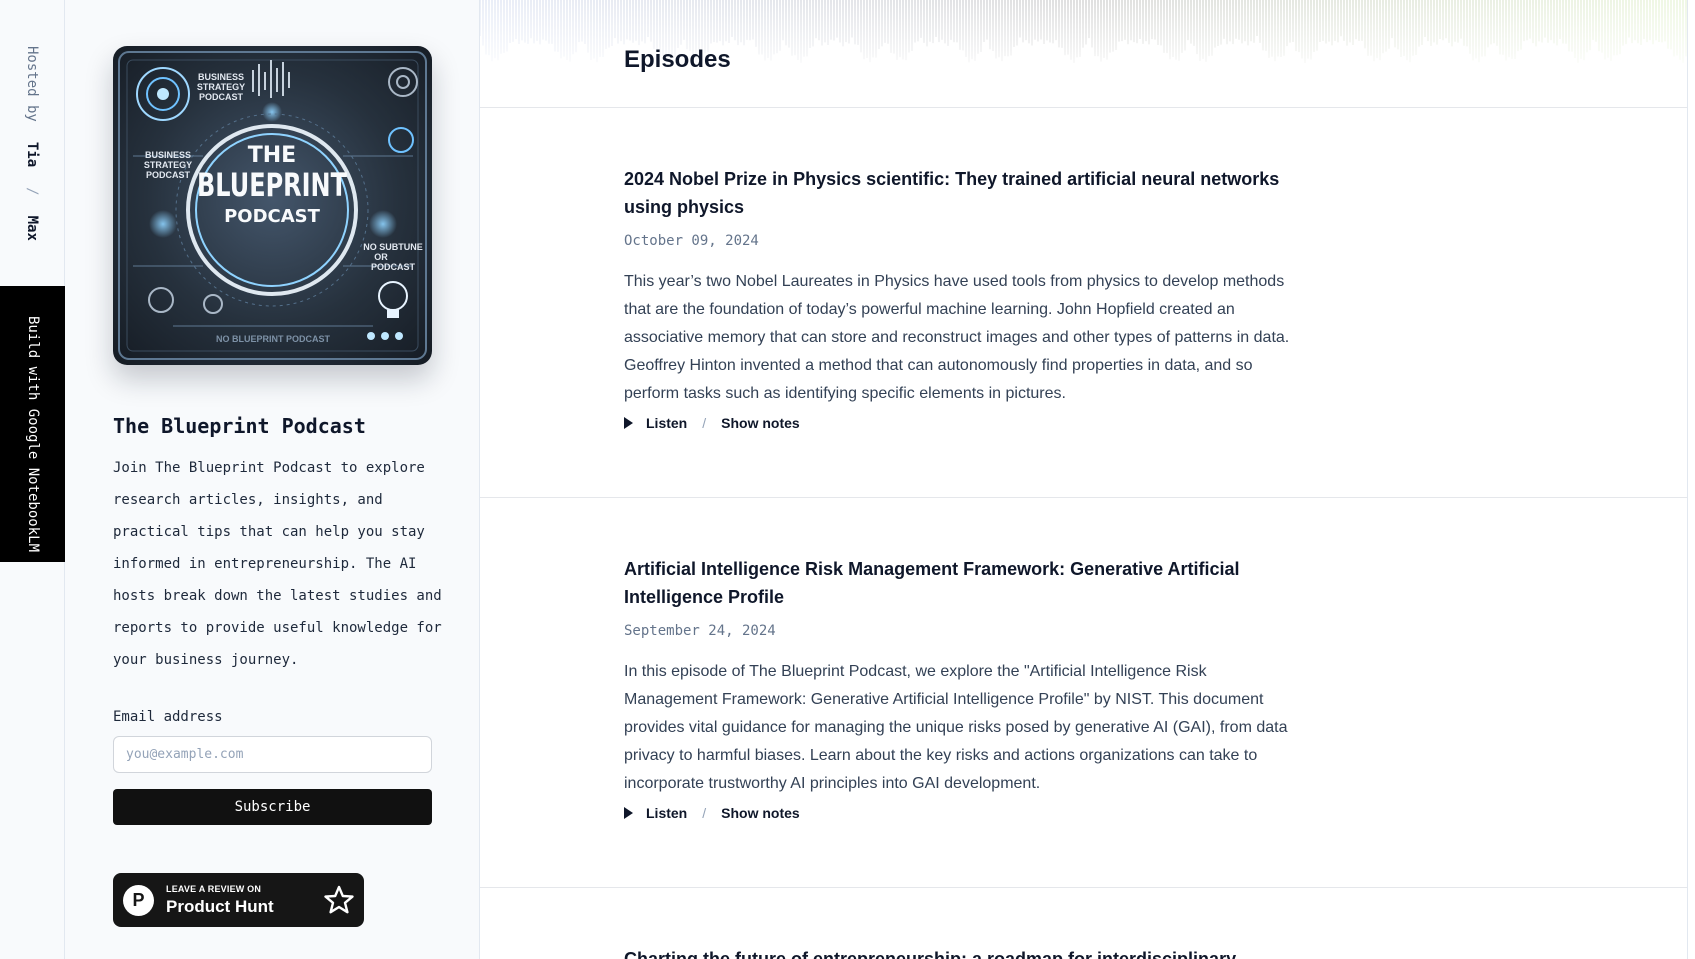 The width and height of the screenshot is (1695, 959). Describe the element at coordinates (272, 216) in the screenshot. I see `cover-main-line-3: PODCAST` at that location.